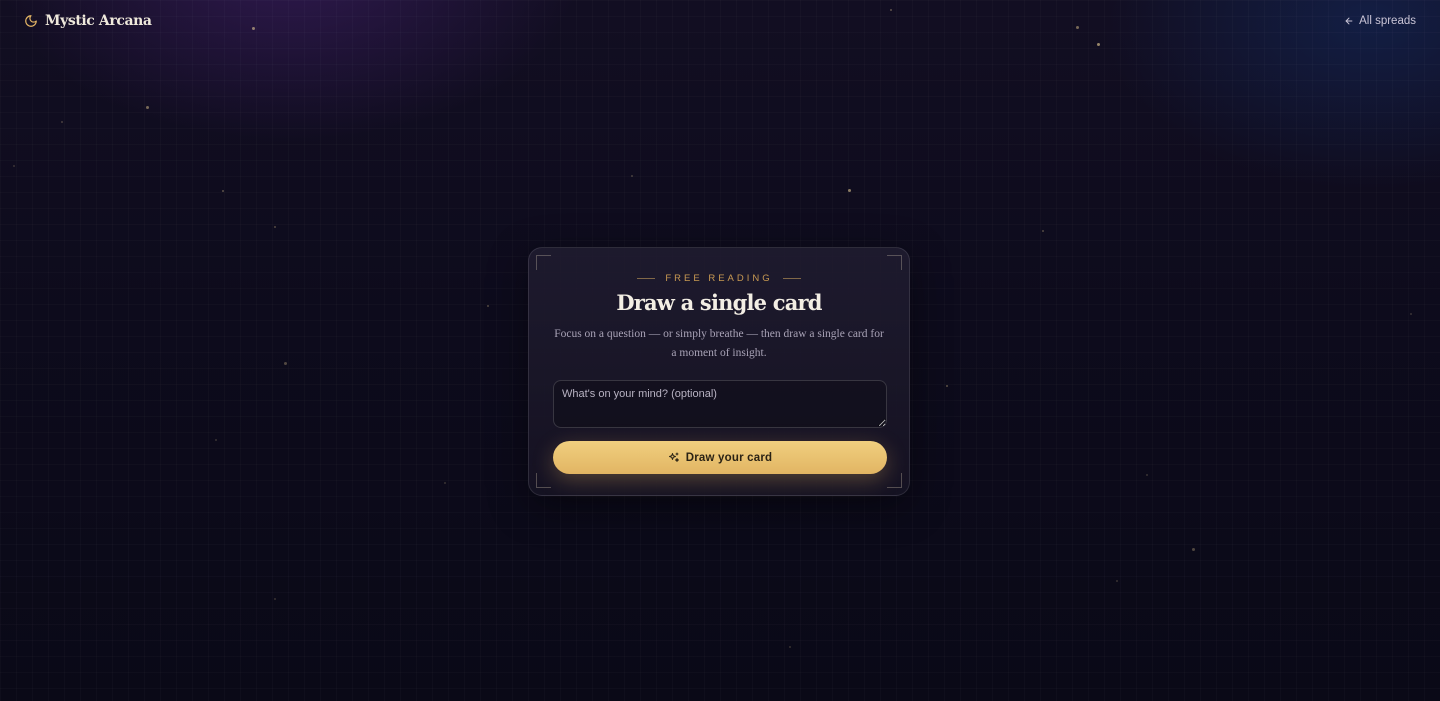 The width and height of the screenshot is (1440, 701). I want to click on question-input, so click(720, 404).